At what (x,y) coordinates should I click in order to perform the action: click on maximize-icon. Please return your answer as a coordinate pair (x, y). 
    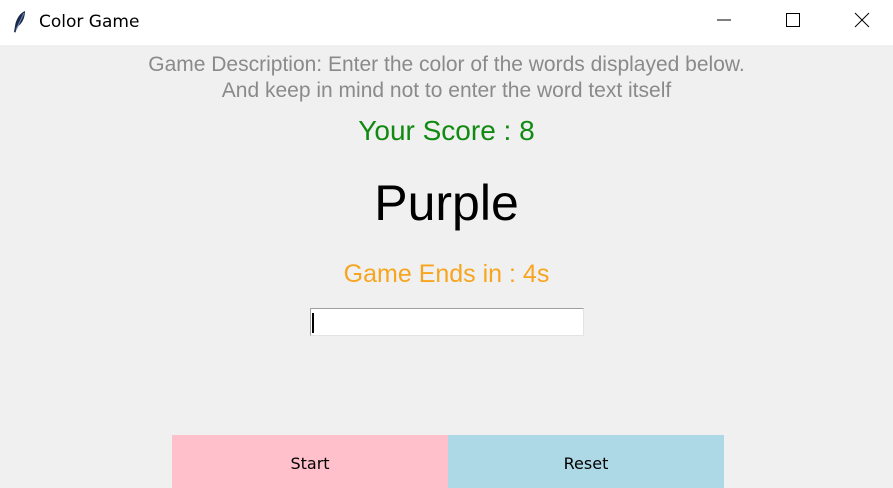
    Looking at the image, I should click on (793, 22).